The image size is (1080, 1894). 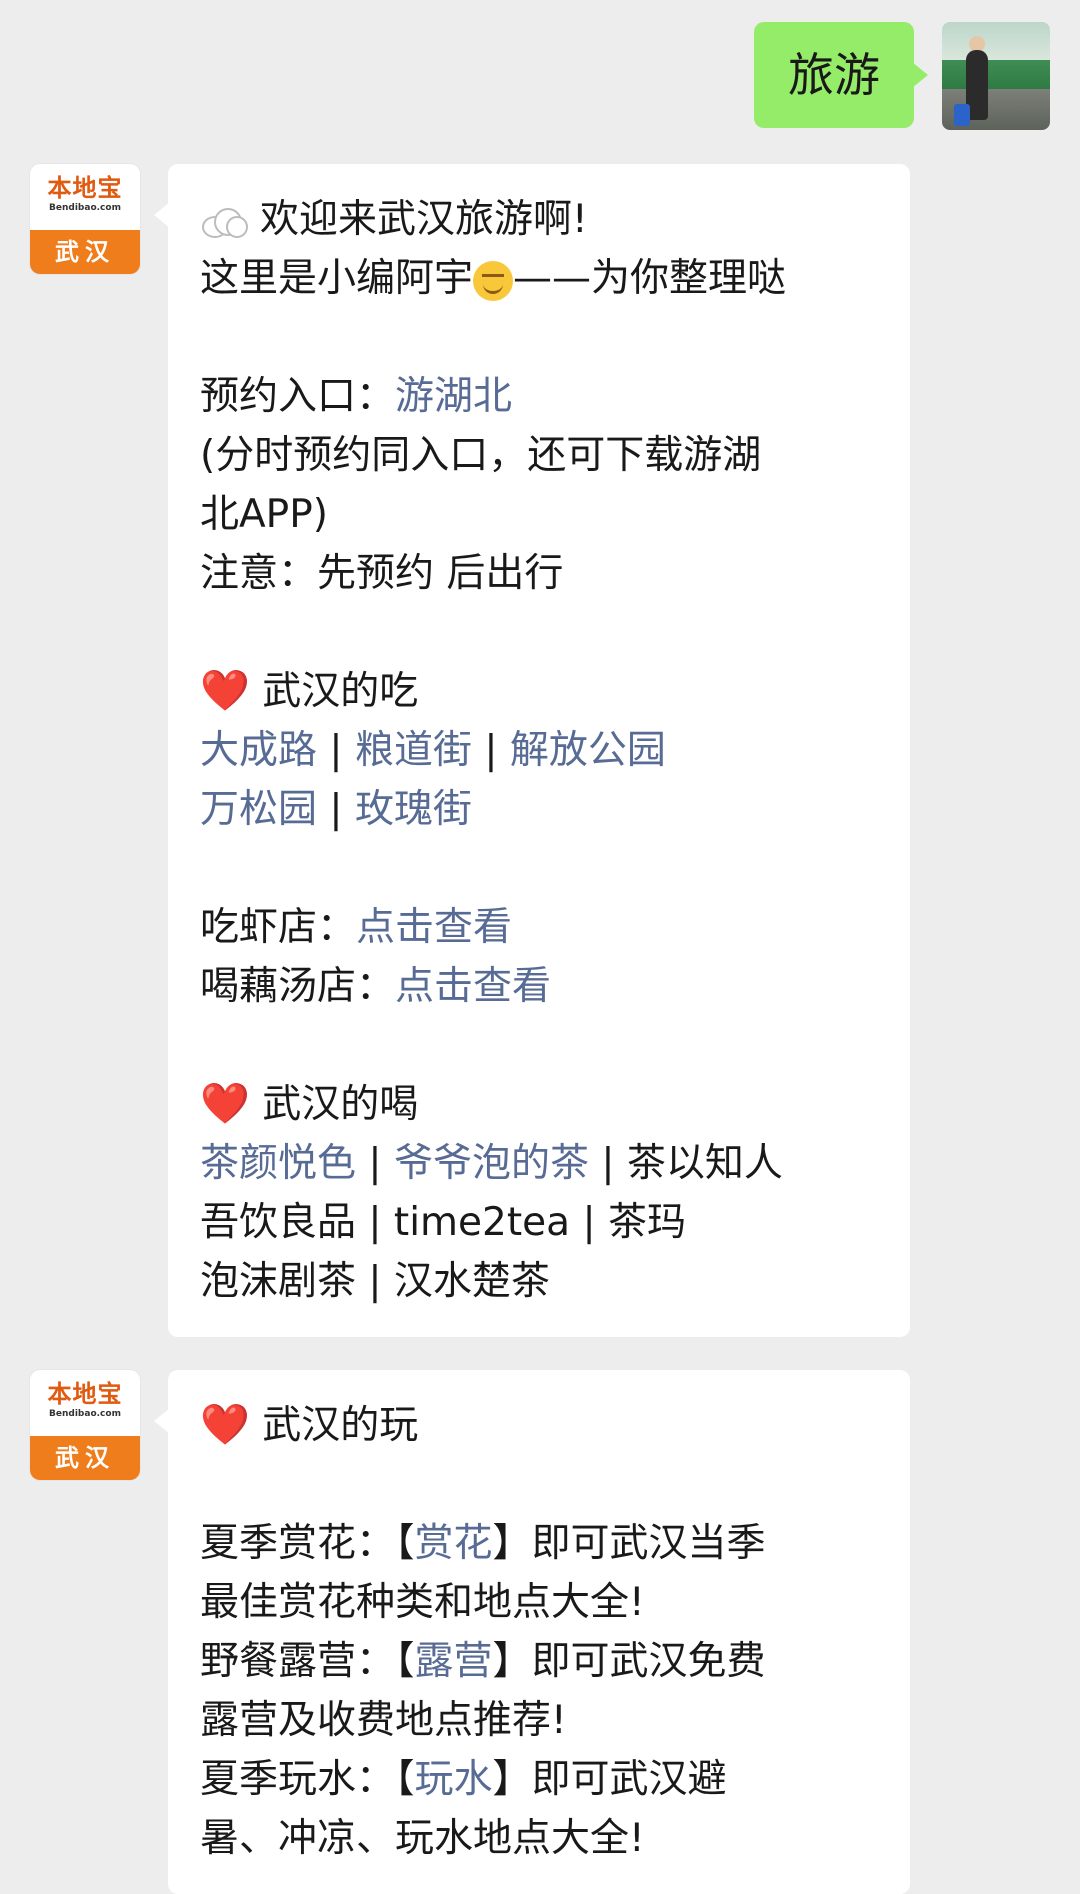 I want to click on camp-line-2: 露营及收费地点推荐!, so click(x=383, y=1720).